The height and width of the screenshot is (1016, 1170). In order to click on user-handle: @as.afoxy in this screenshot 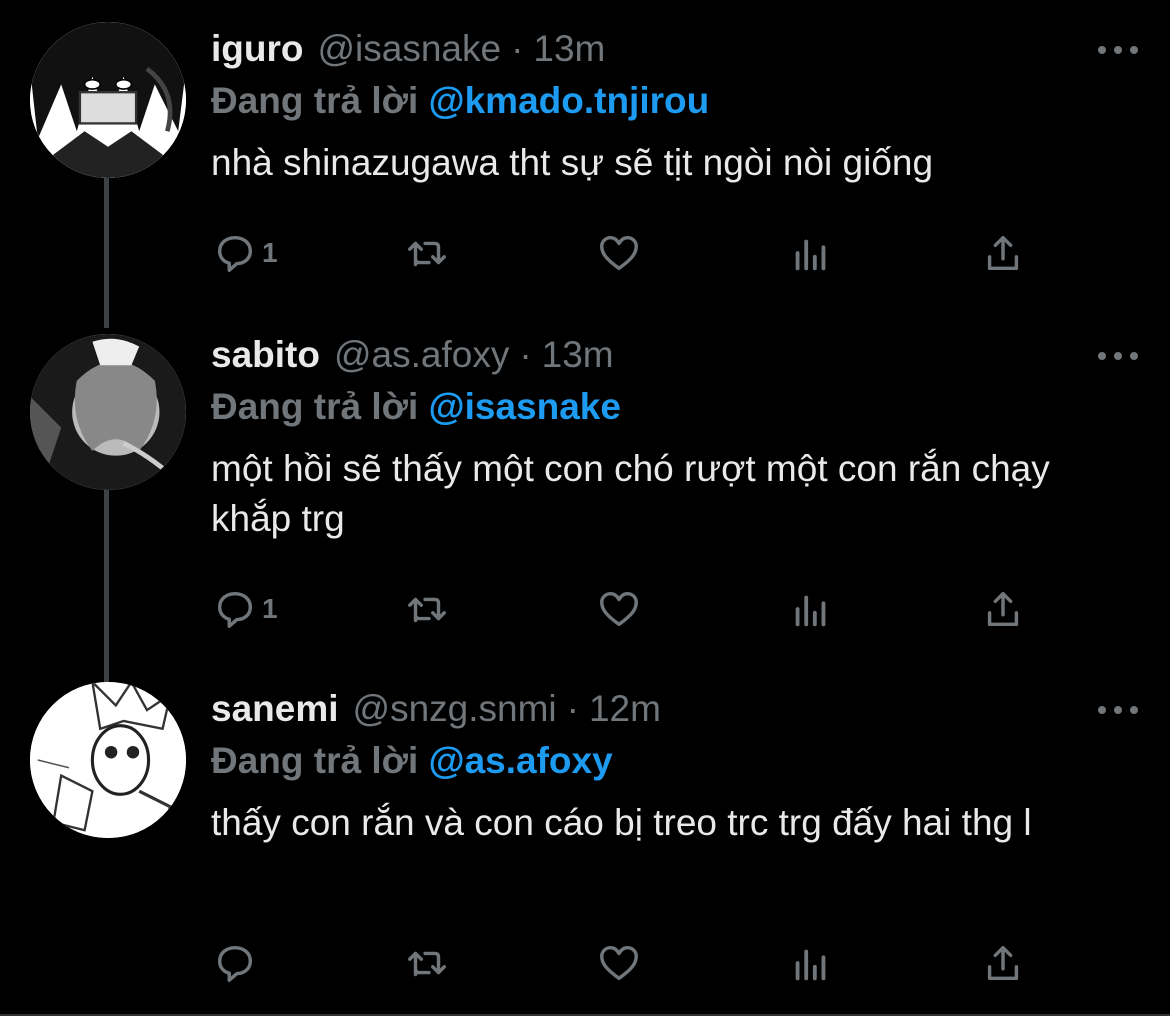, I will do `click(421, 355)`.